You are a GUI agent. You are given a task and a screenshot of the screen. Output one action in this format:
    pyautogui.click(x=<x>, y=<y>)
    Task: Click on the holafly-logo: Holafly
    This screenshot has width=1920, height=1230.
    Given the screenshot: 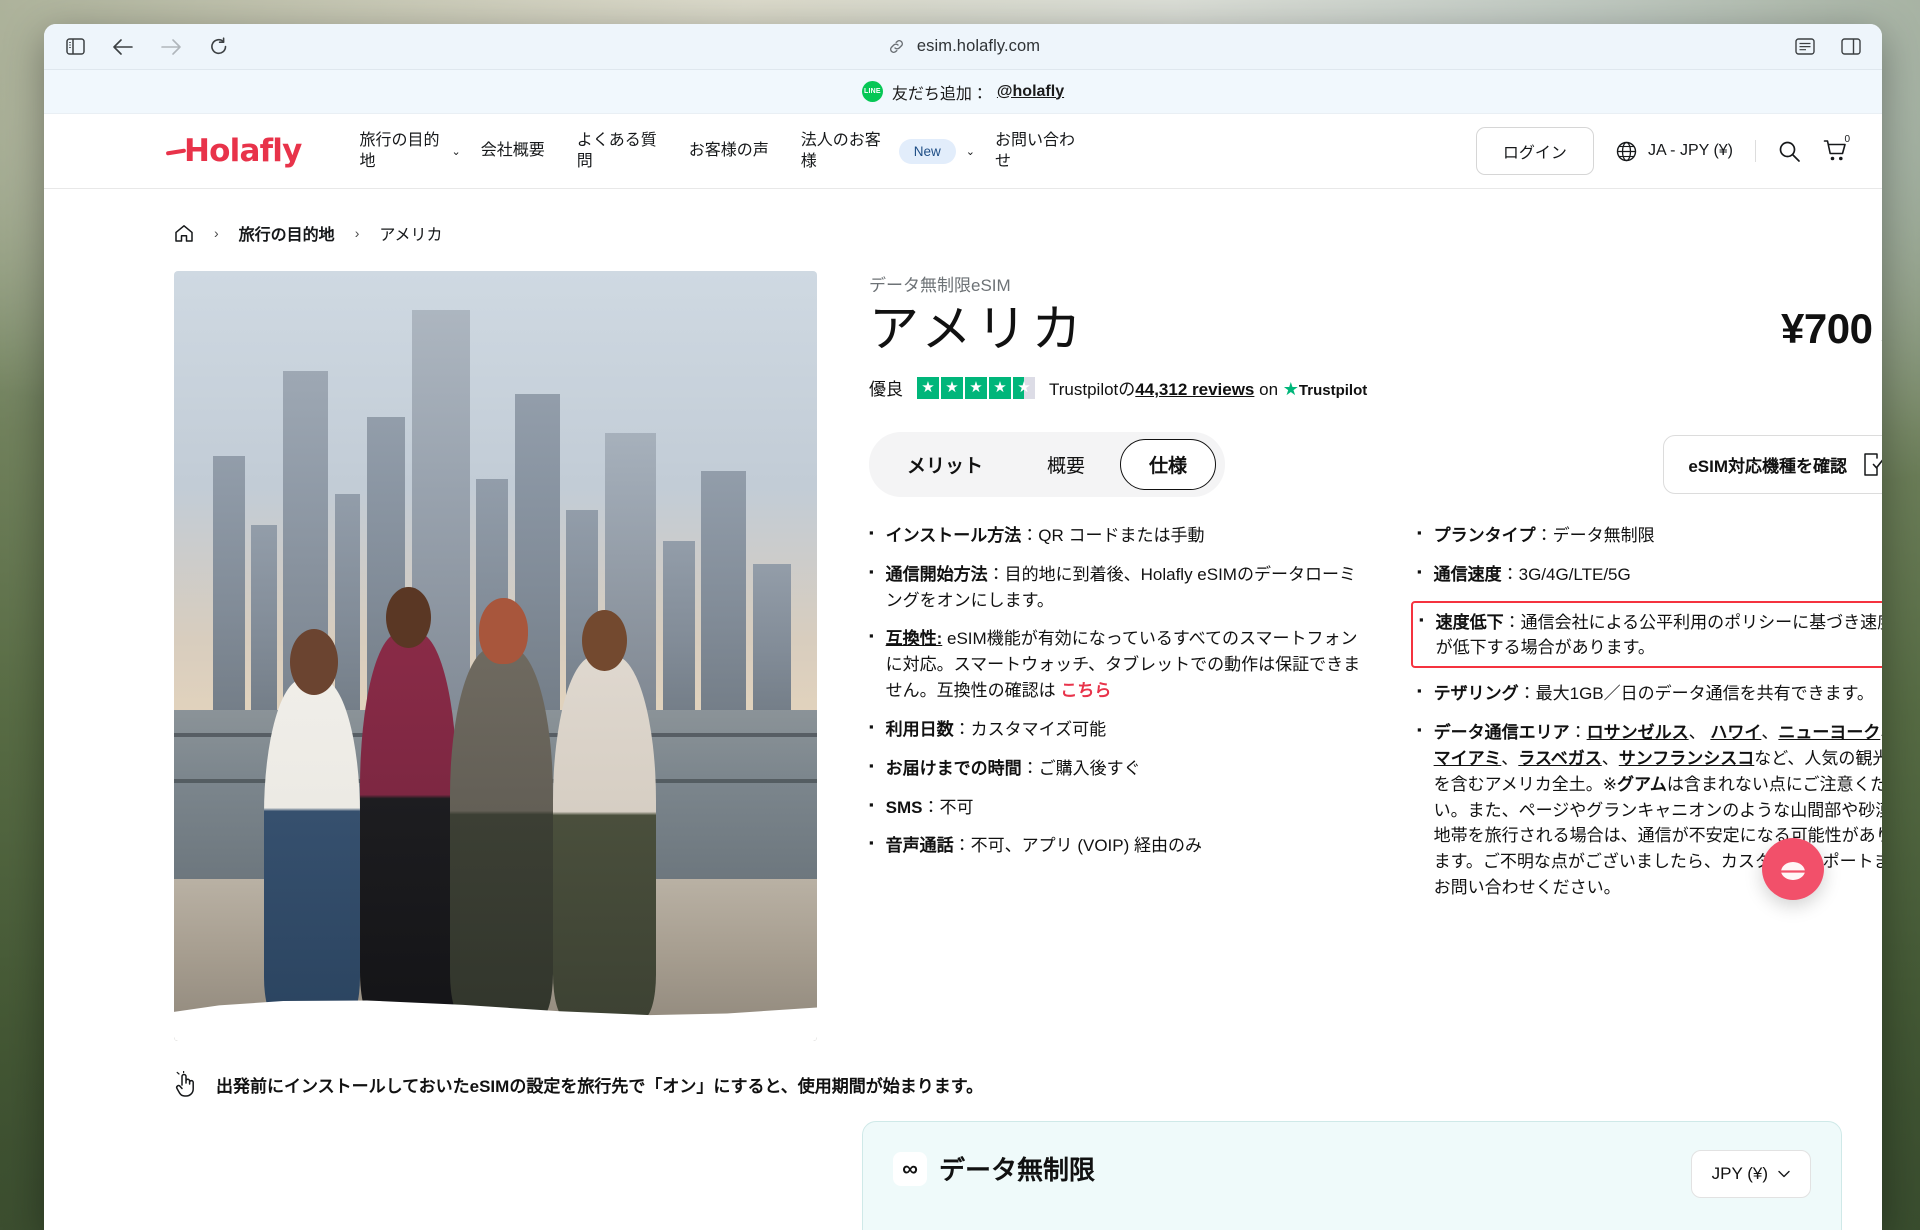 What is the action you would take?
    pyautogui.click(x=238, y=151)
    